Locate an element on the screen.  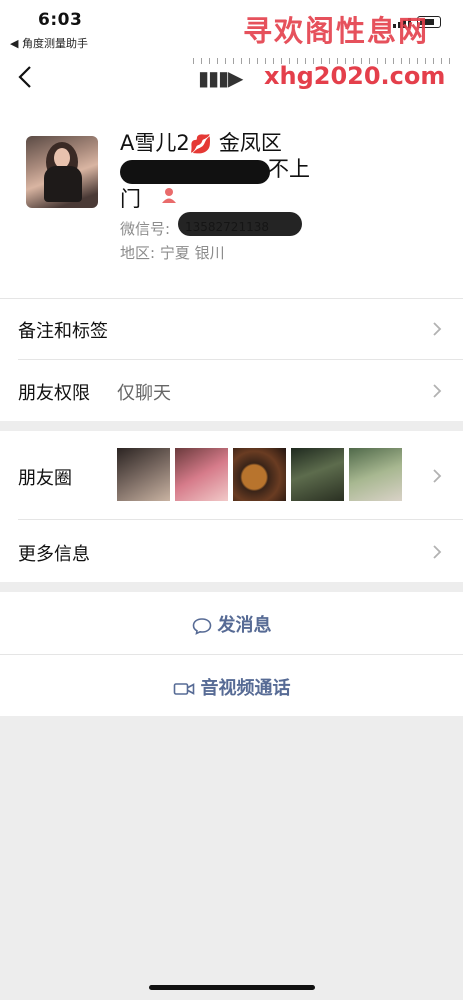
status-time: 6:03 is located at coordinates (60, 20).